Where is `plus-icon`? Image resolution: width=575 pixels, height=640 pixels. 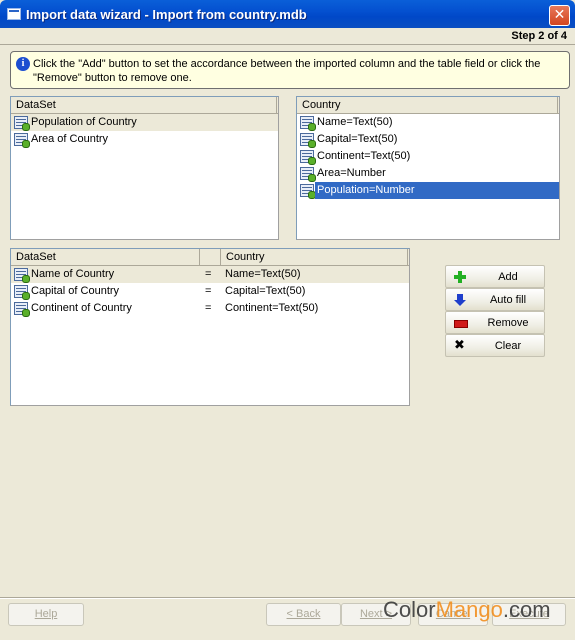 plus-icon is located at coordinates (460, 277).